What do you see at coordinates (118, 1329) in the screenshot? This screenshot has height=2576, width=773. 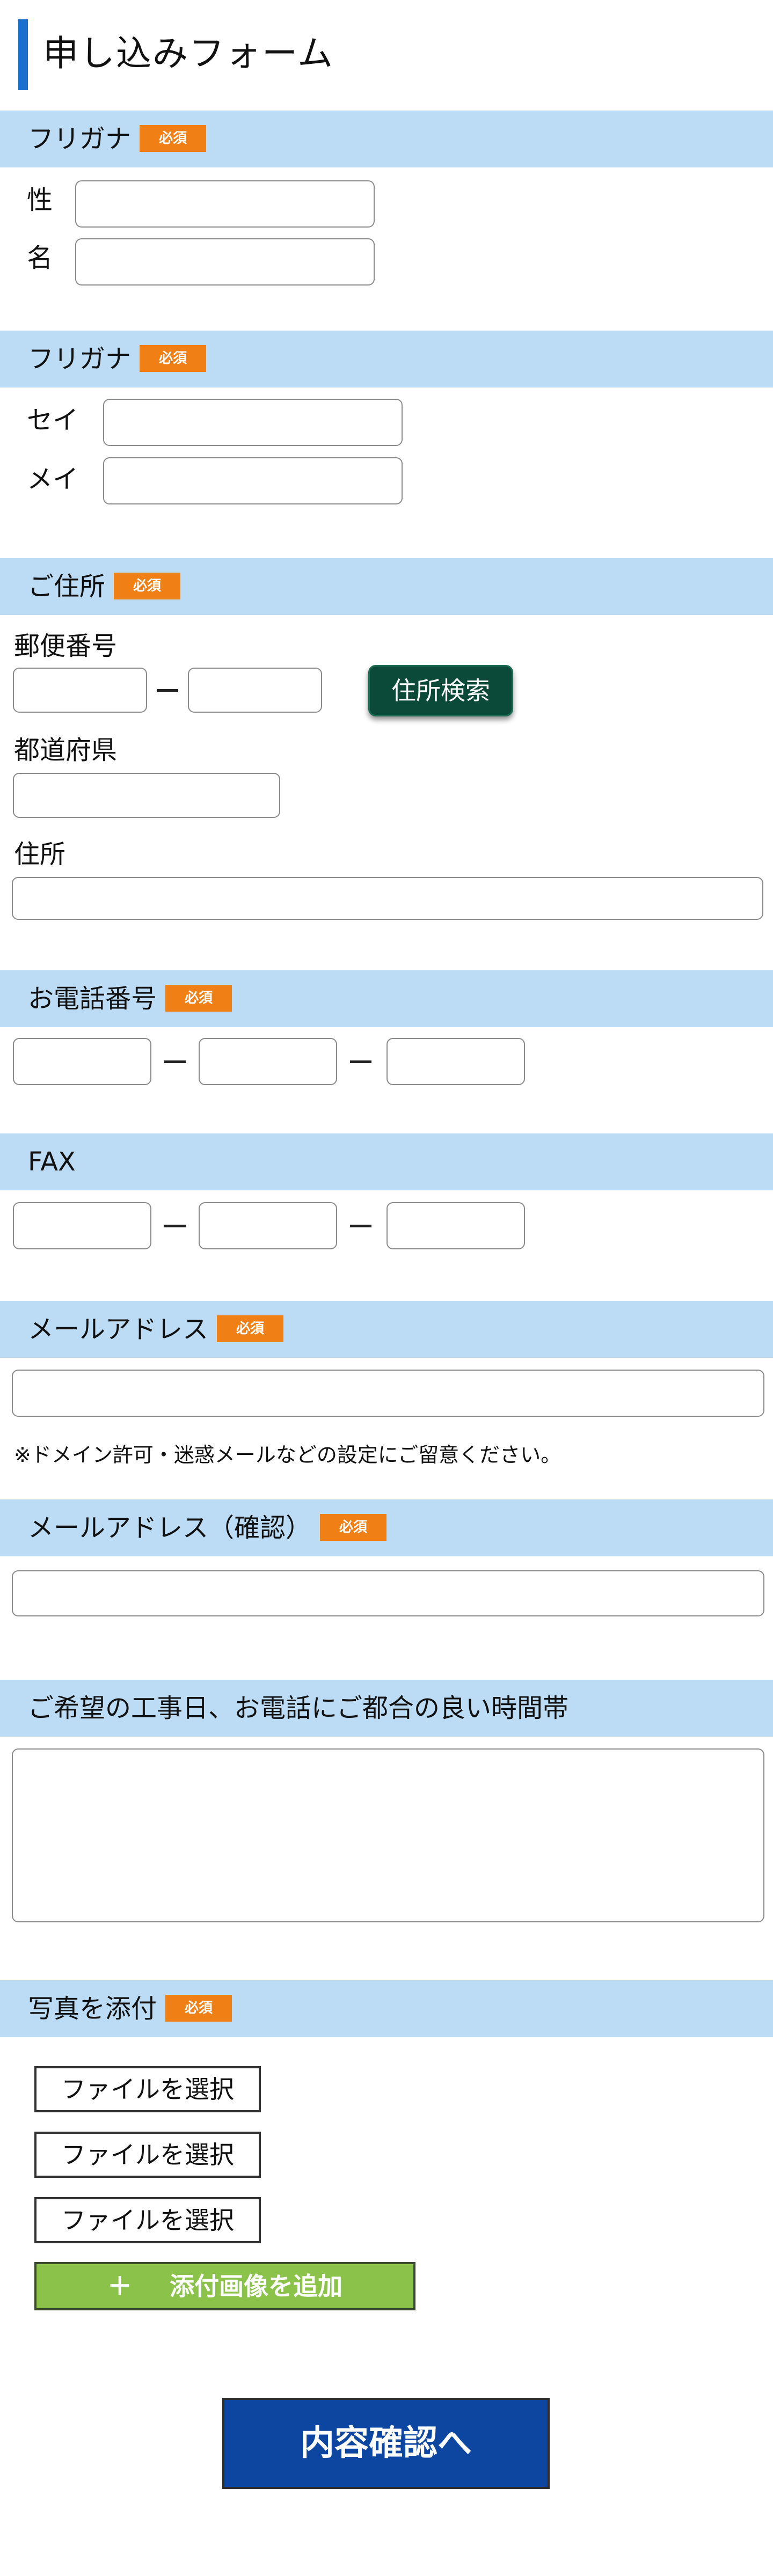 I see `section-label: メールアドレス` at bounding box center [118, 1329].